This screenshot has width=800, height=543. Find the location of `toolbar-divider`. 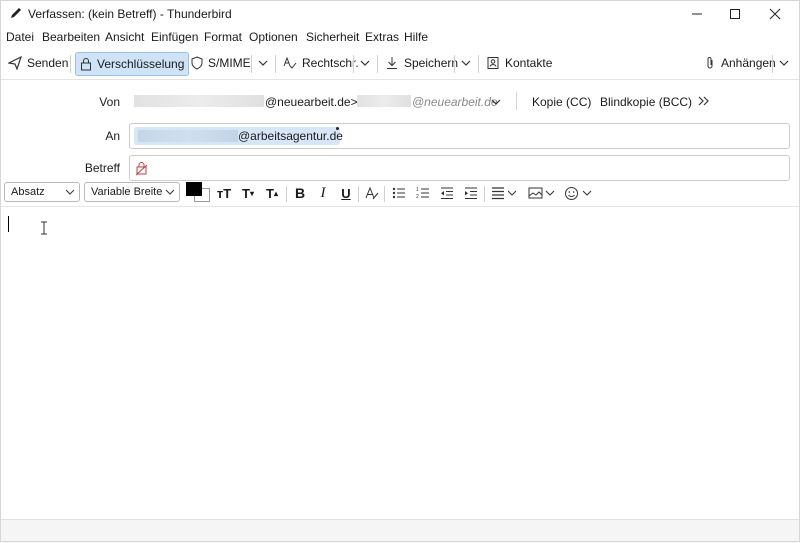

toolbar-divider is located at coordinates (400, 79).